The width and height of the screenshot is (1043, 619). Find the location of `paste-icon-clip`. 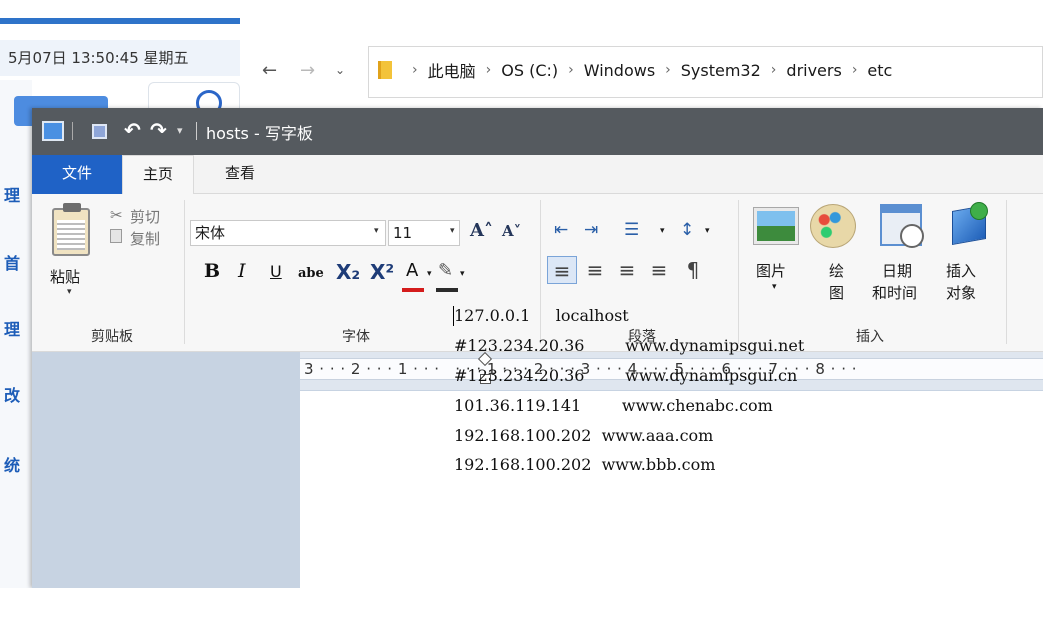

paste-icon-clip is located at coordinates (72, 207).